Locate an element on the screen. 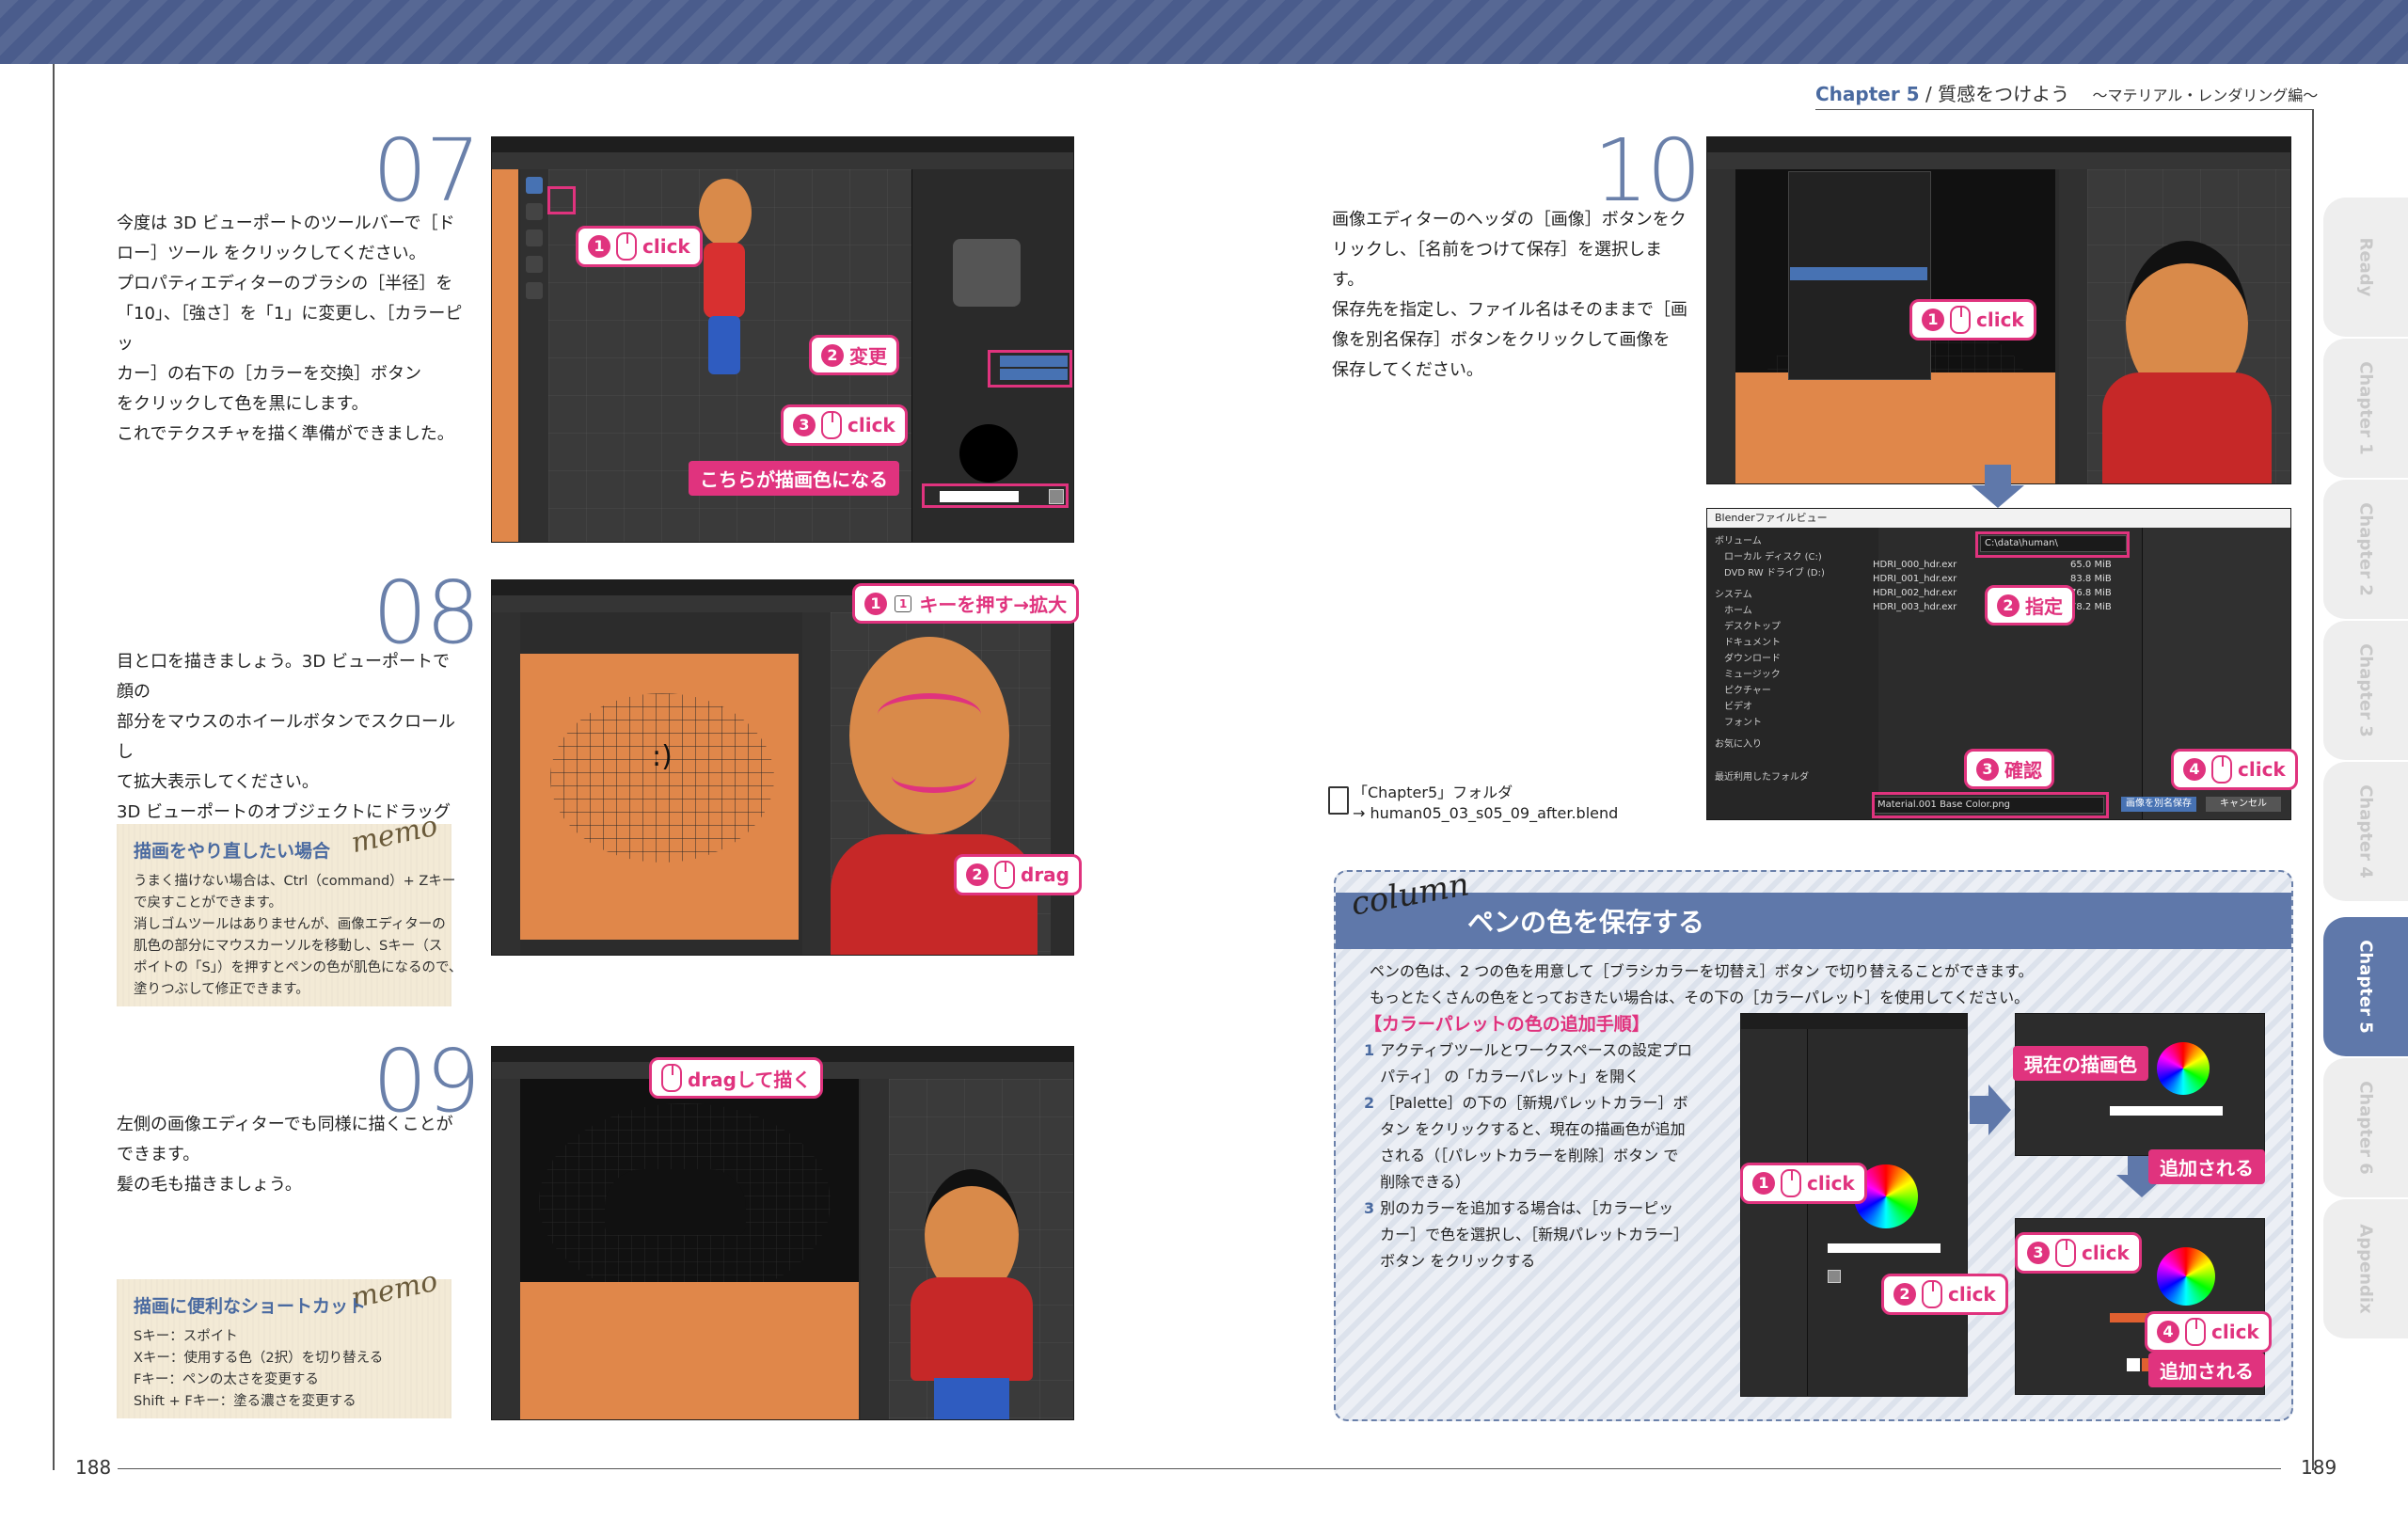 This screenshot has width=2408, height=1536. callout-number: 2 is located at coordinates (2009, 606).